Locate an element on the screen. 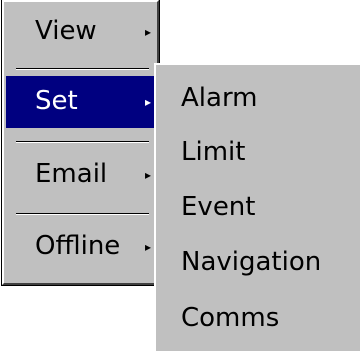  menu-item-view: View ▸ is located at coordinates (80, 32).